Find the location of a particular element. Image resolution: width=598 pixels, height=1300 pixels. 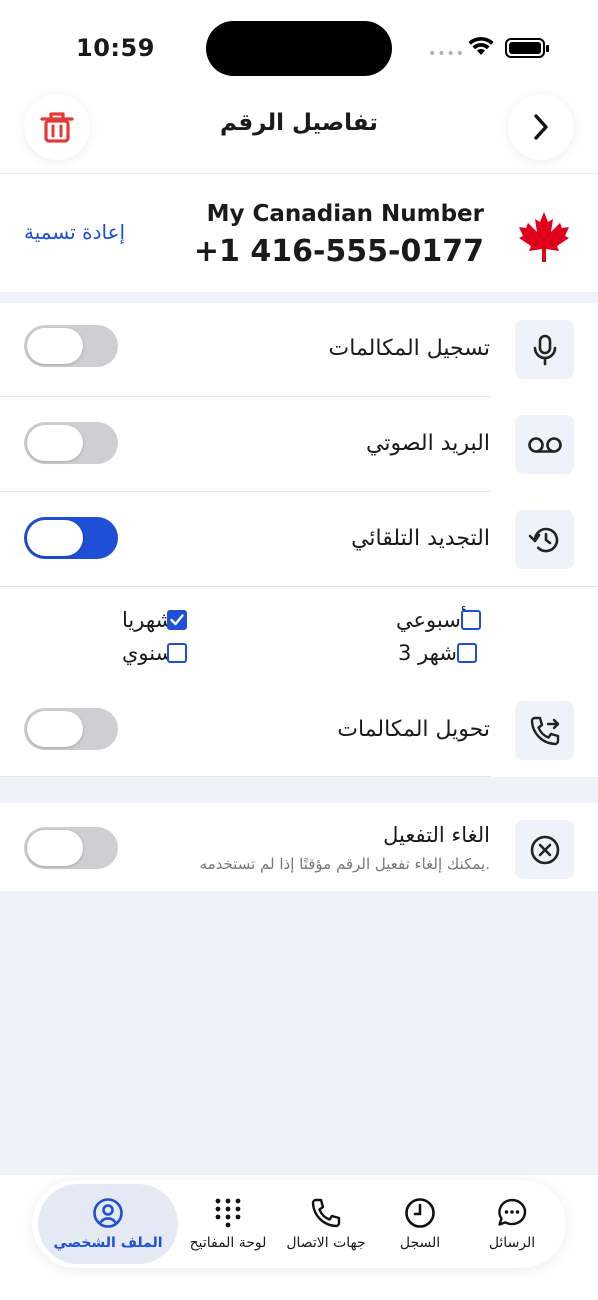

number-label: My Canadian Number is located at coordinates (345, 214).